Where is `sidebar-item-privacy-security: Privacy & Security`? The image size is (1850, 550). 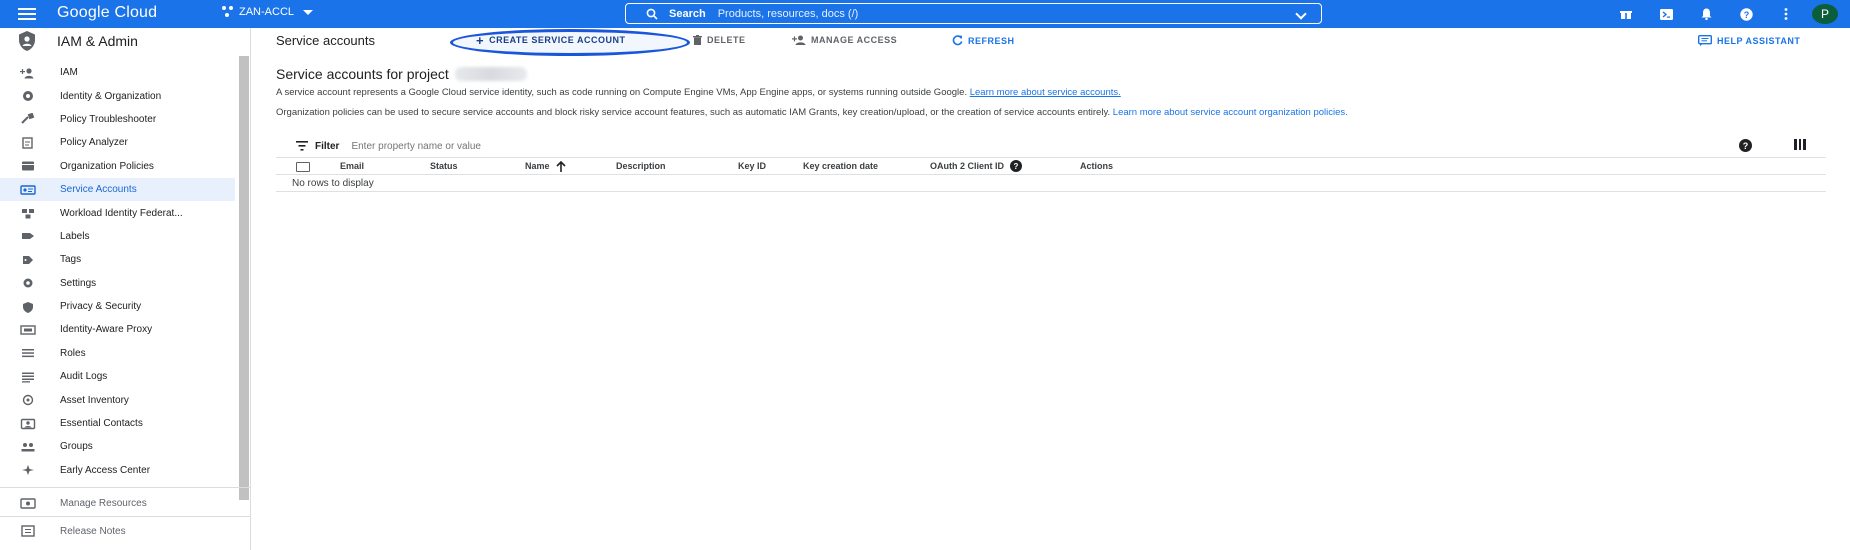
sidebar-item-privacy-security: Privacy & Security is located at coordinates (117, 306).